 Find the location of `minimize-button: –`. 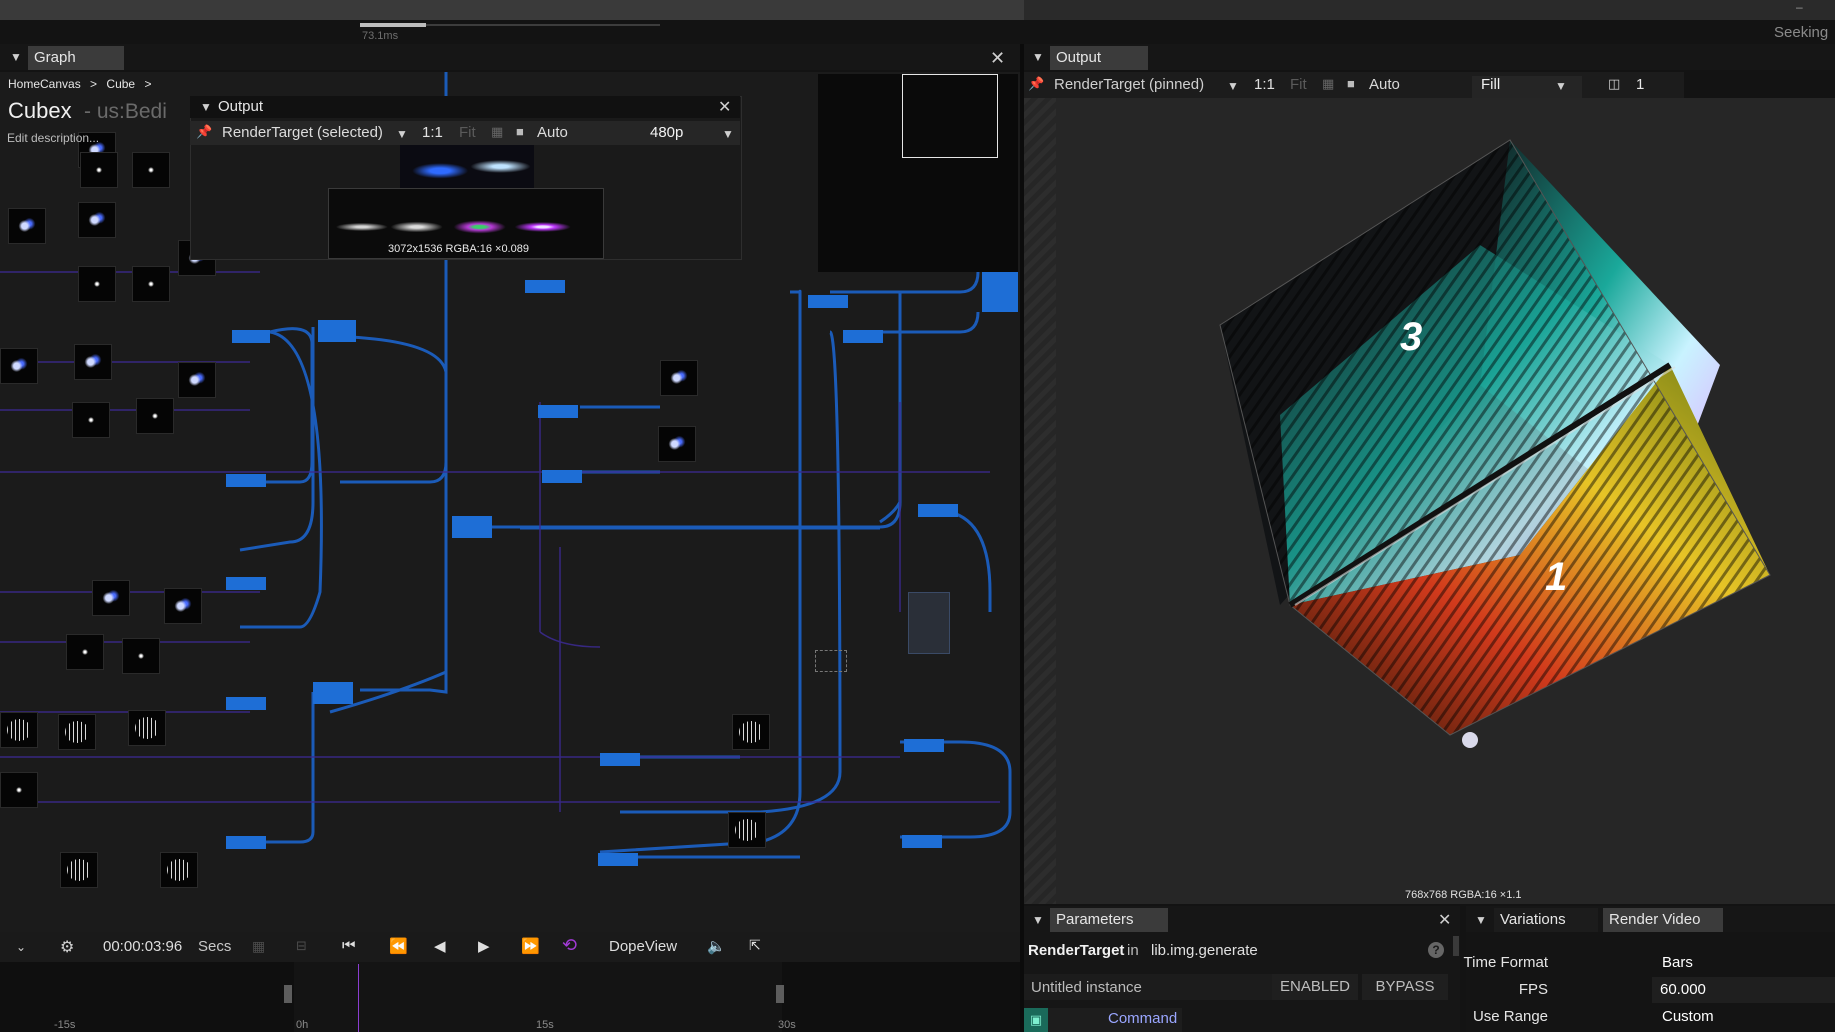

minimize-button: – is located at coordinates (1799, 7).